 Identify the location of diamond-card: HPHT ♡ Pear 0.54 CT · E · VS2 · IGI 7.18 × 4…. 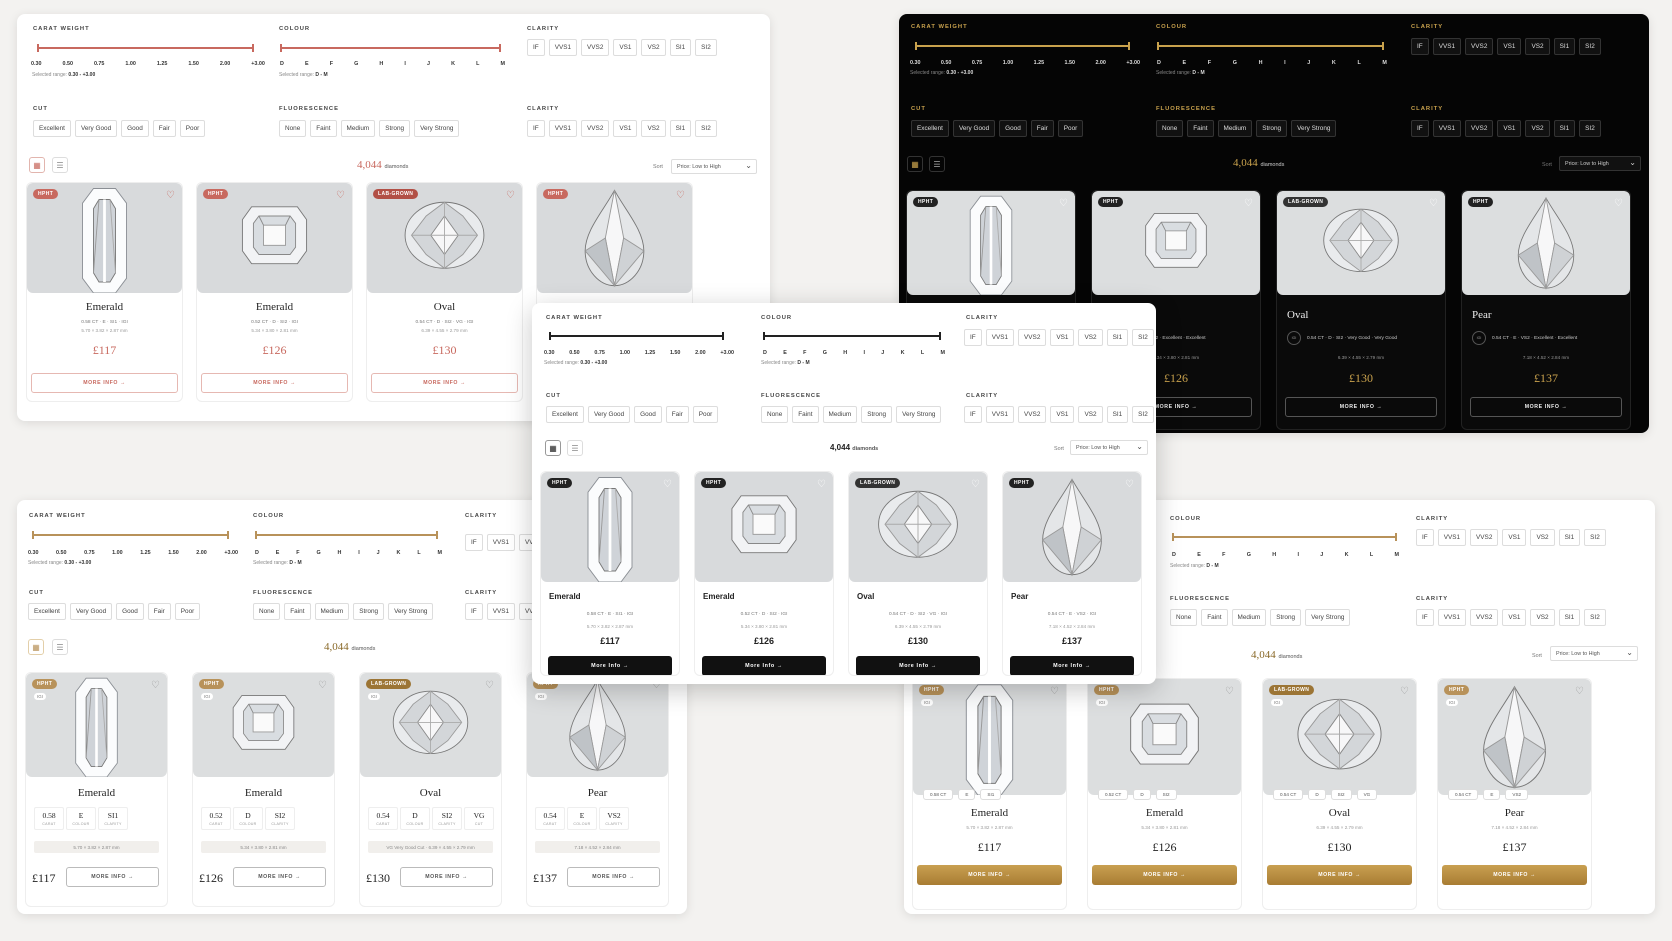
(1072, 573).